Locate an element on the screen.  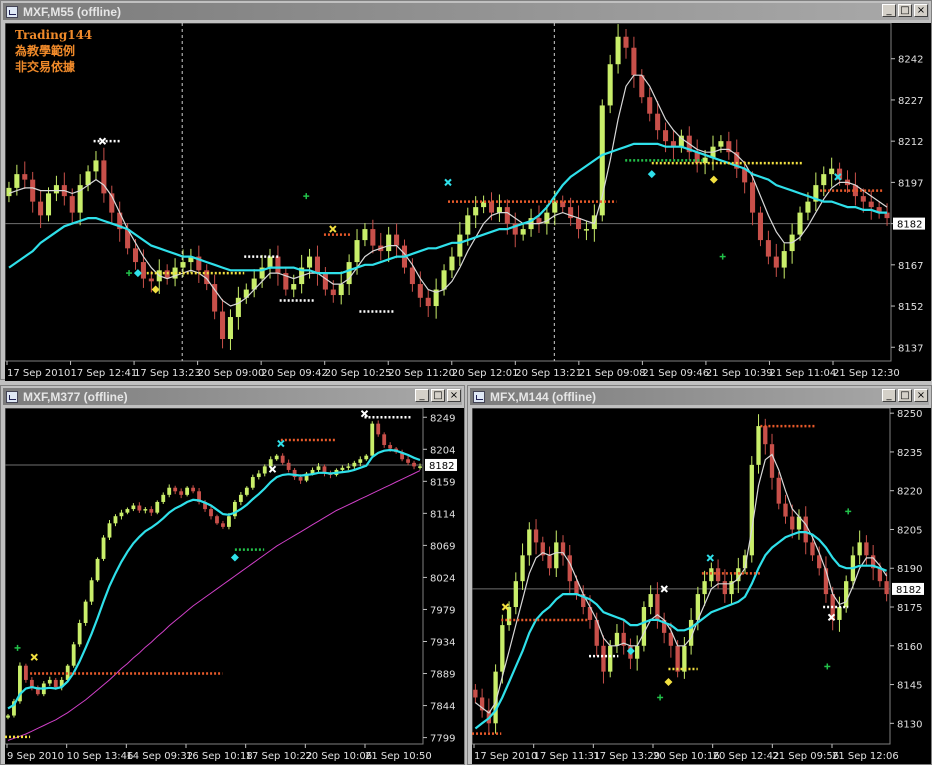
x-axis-tick-label: 17 Sep 13:23 is located at coordinates (167, 373).